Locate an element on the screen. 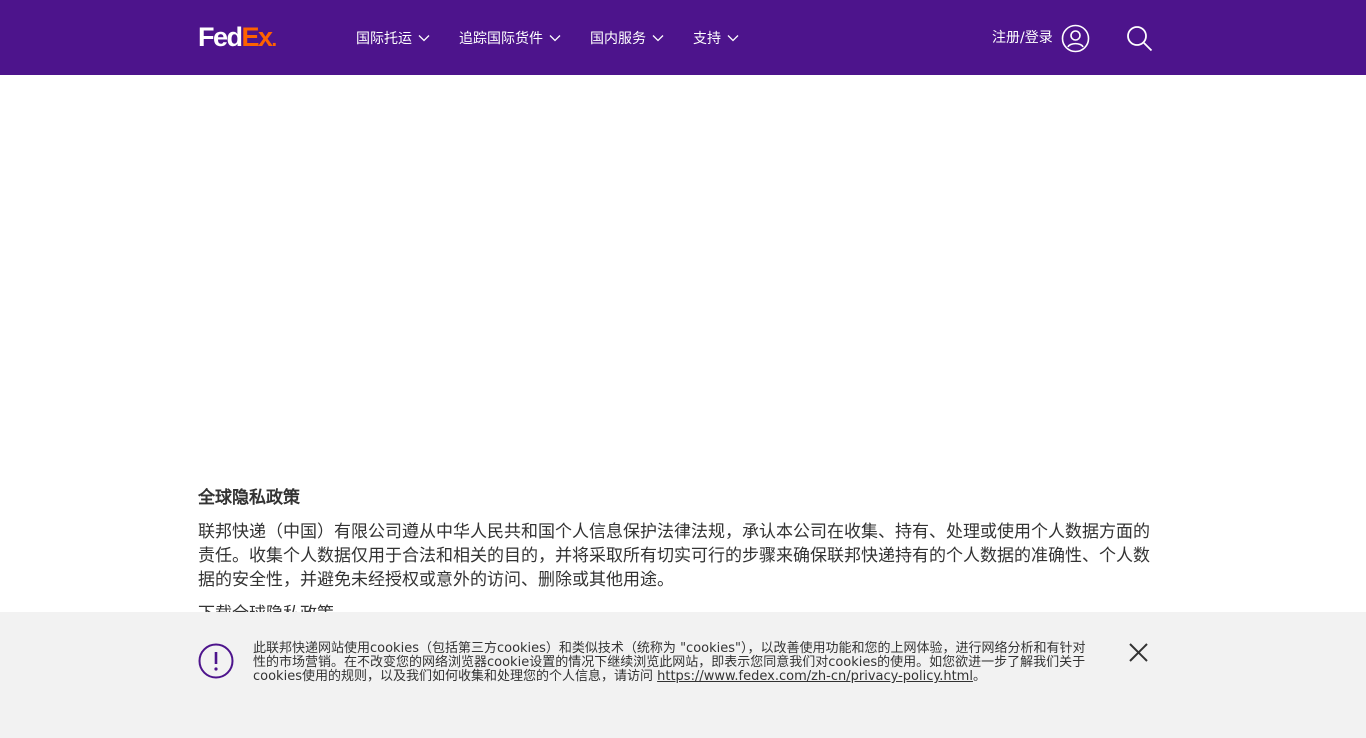  nav-label: 追踪国际货件 is located at coordinates (501, 39).